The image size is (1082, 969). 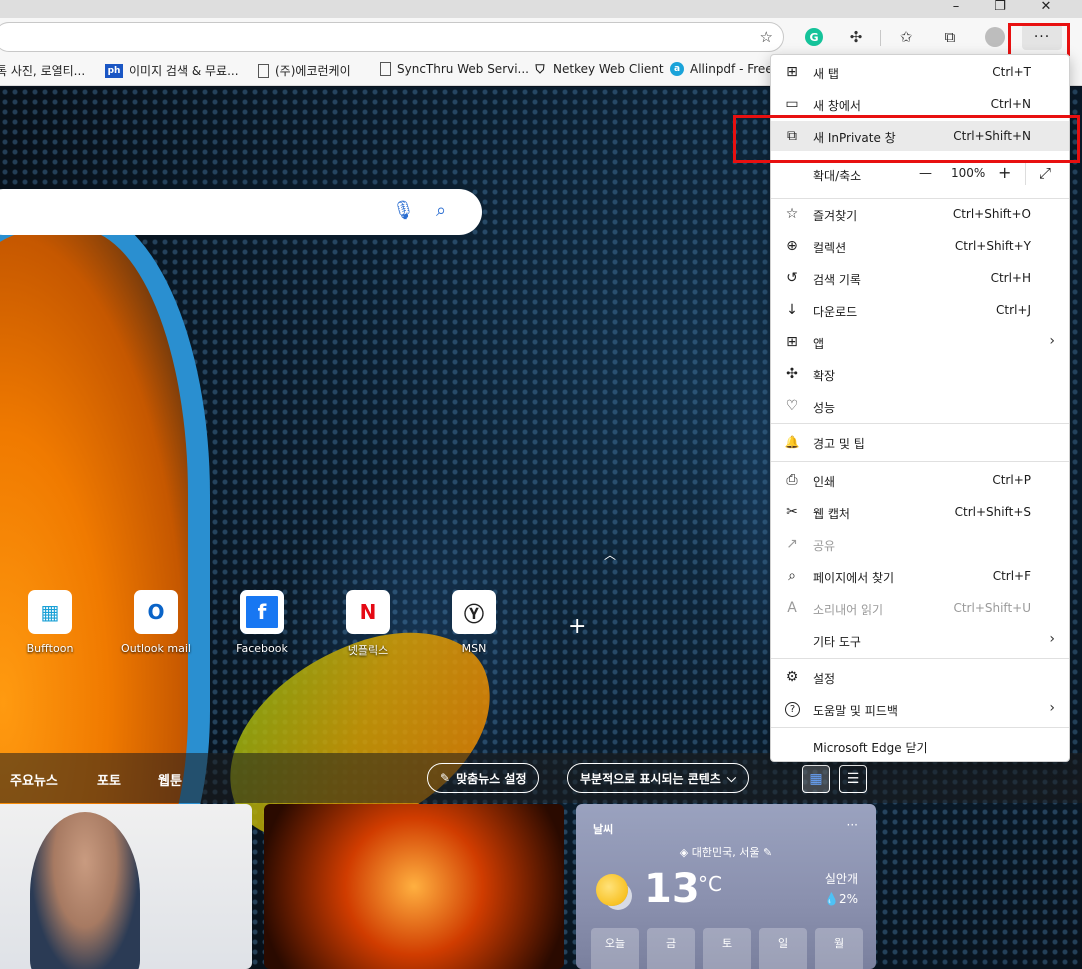 What do you see at coordinates (995, 37) in the screenshot?
I see `profile-button` at bounding box center [995, 37].